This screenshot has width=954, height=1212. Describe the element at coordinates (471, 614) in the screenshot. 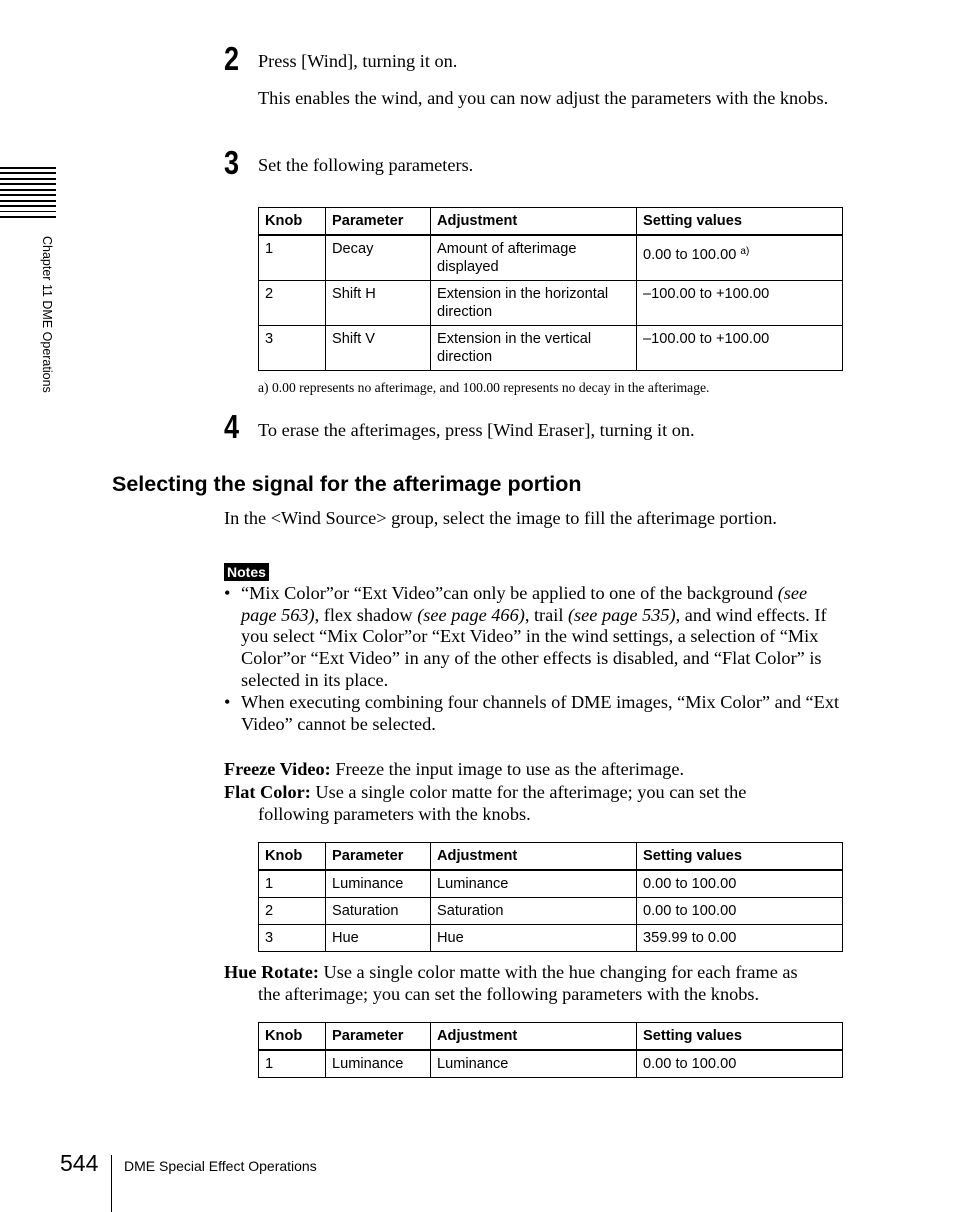

I see `page-reference: (see page 466)` at that location.